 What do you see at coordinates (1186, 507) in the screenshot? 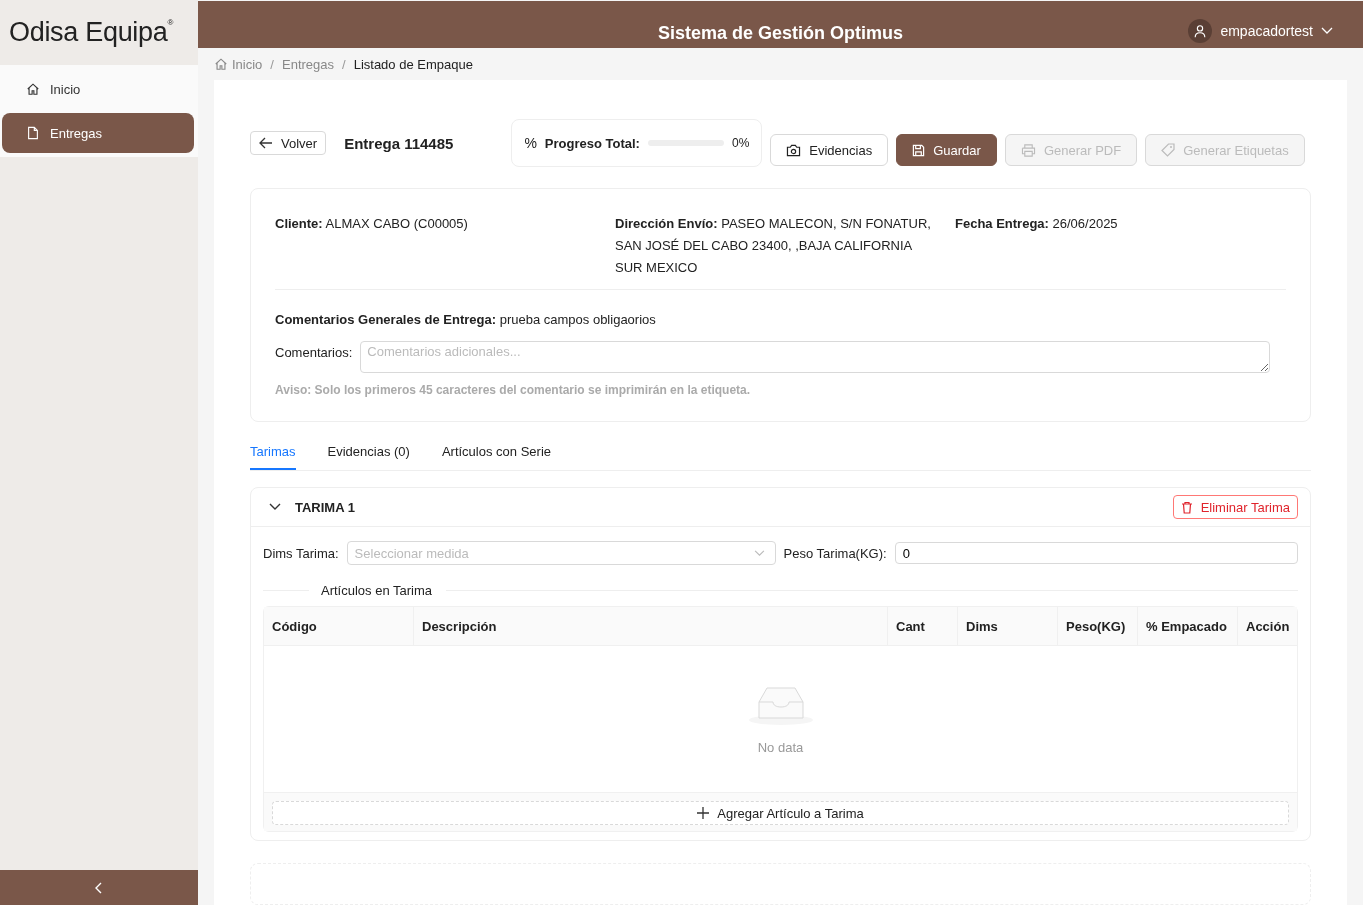
I see `trash-icon` at bounding box center [1186, 507].